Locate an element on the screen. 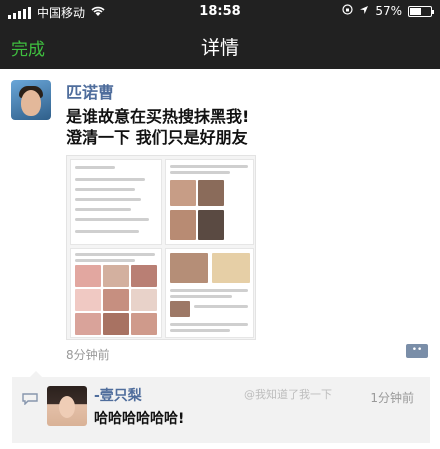 Image resolution: width=440 pixels, height=449 pixels. post-time: 8分钟前 is located at coordinates (88, 355).